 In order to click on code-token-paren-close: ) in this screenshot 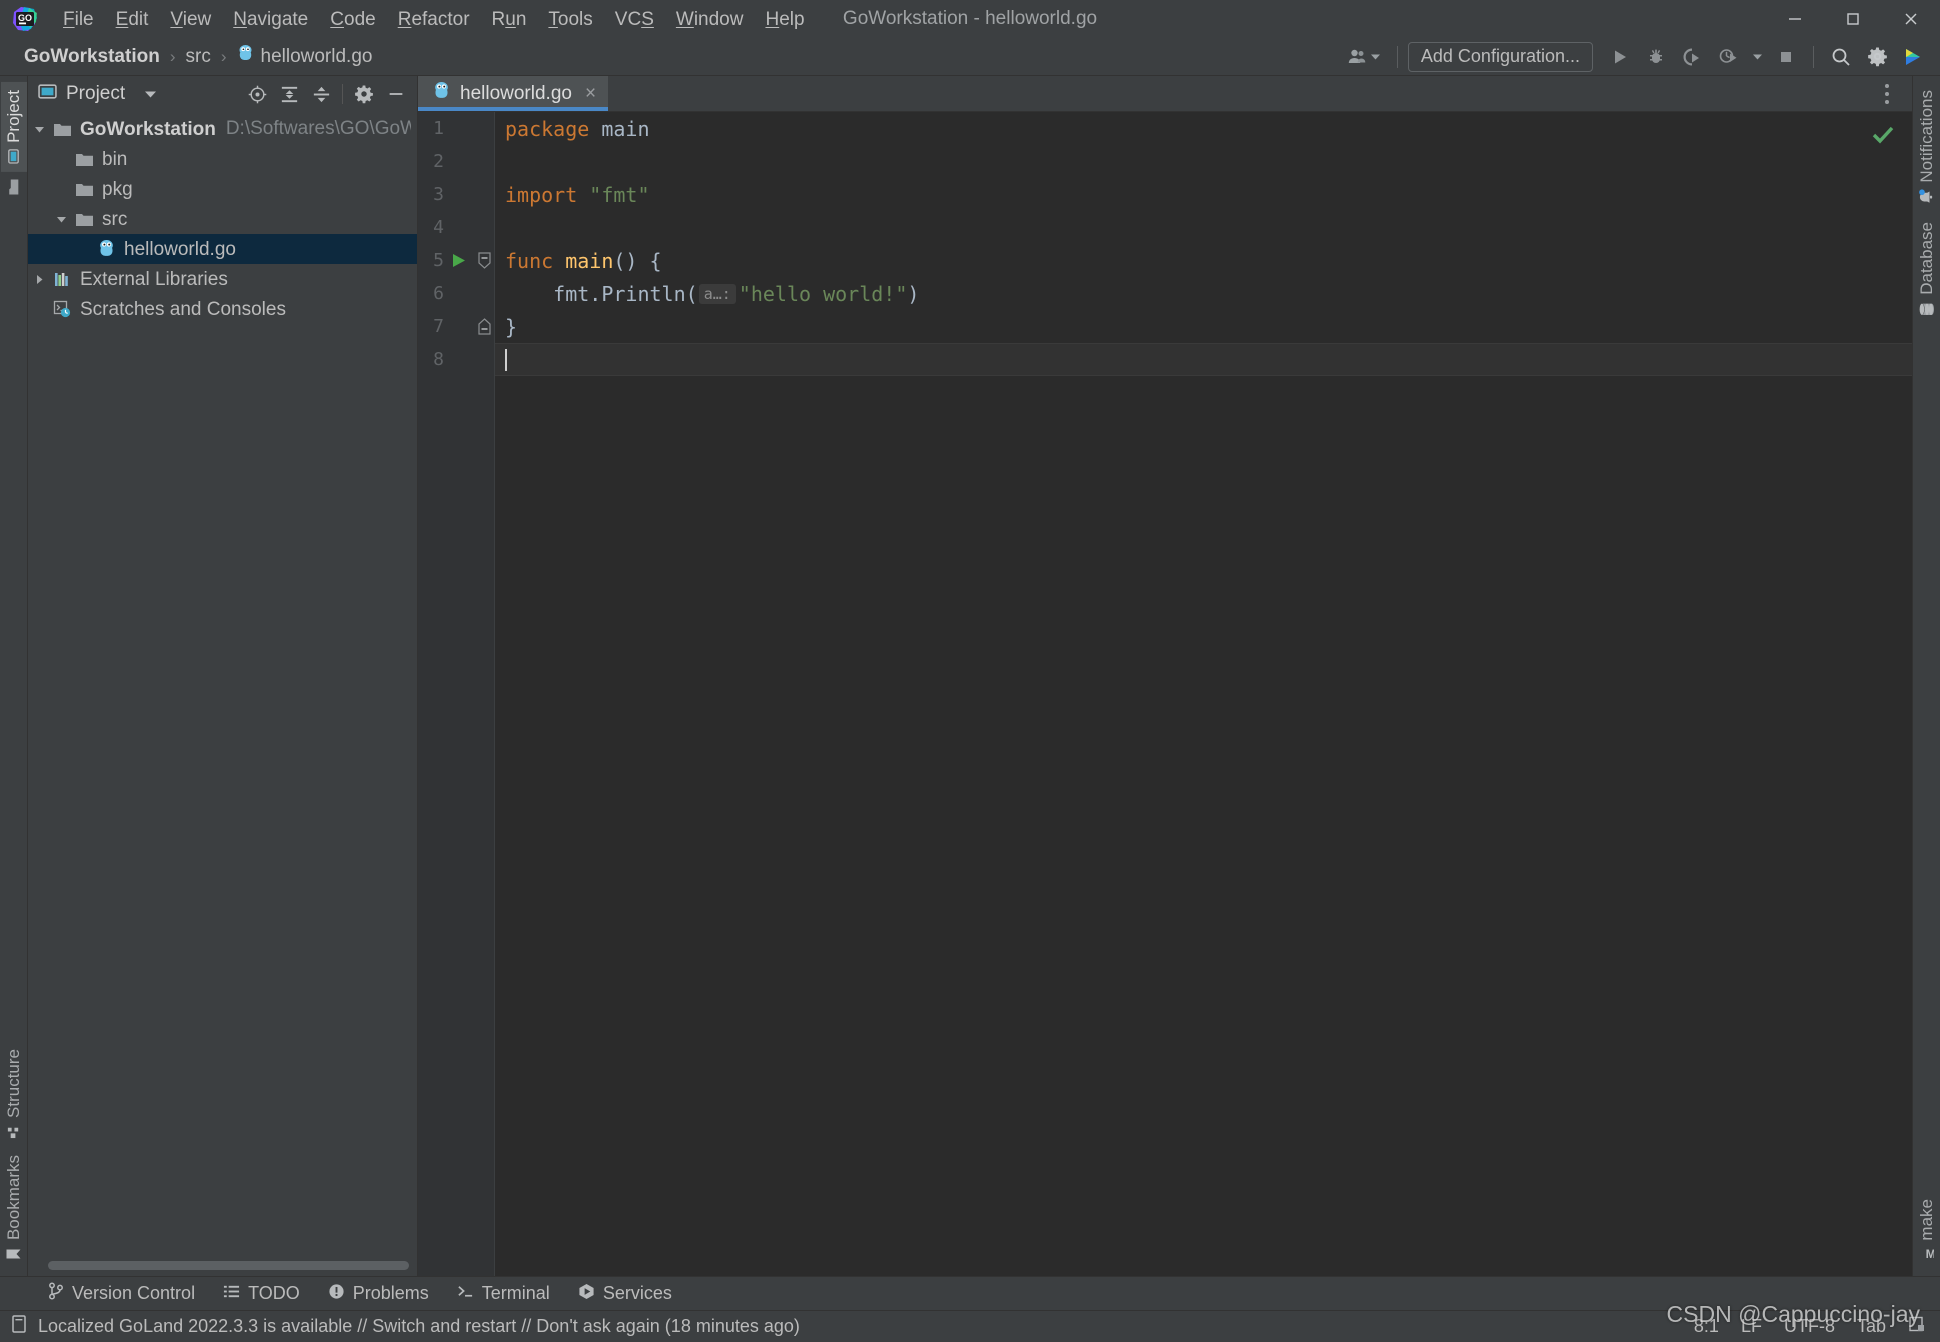, I will do `click(913, 293)`.